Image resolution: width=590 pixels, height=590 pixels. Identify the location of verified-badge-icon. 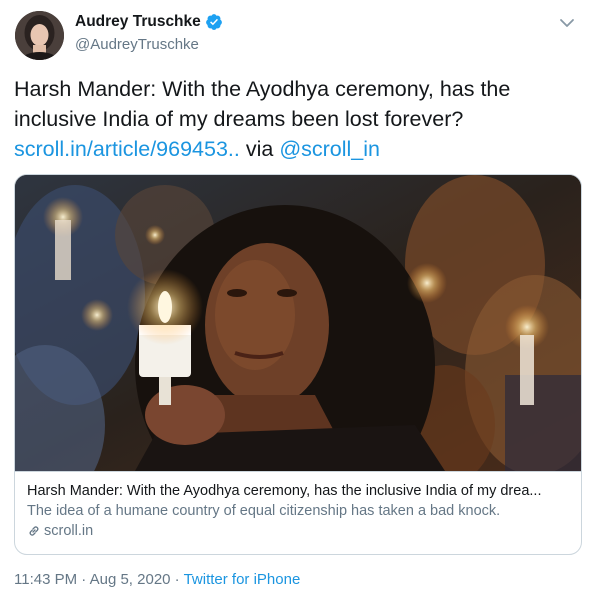
(214, 22).